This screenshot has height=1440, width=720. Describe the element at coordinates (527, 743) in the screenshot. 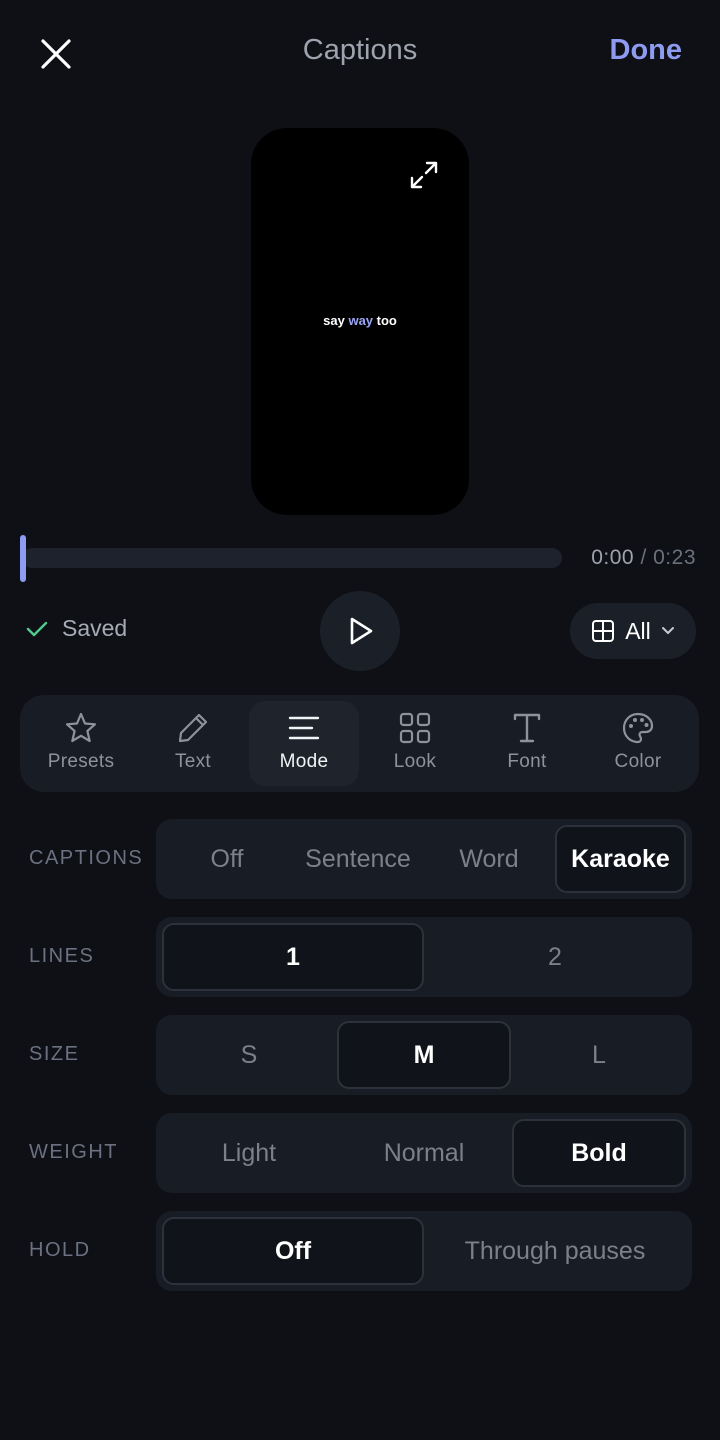

I see `tab-font: Font` at that location.